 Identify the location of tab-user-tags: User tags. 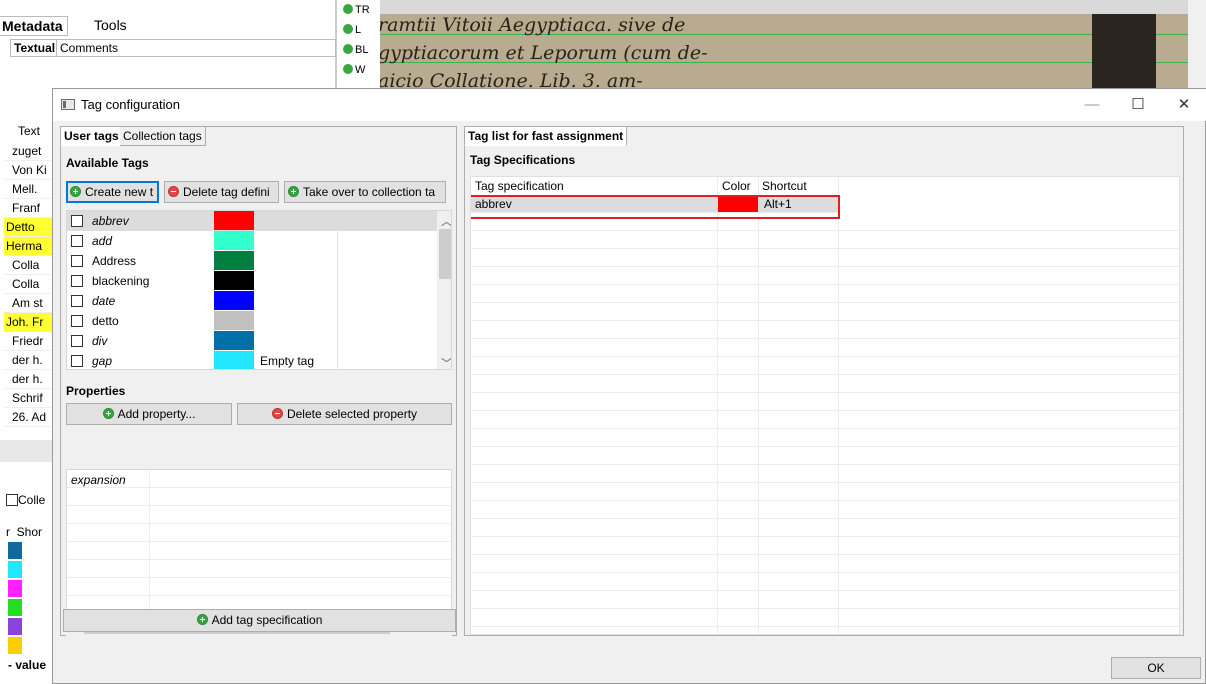
(91, 136).